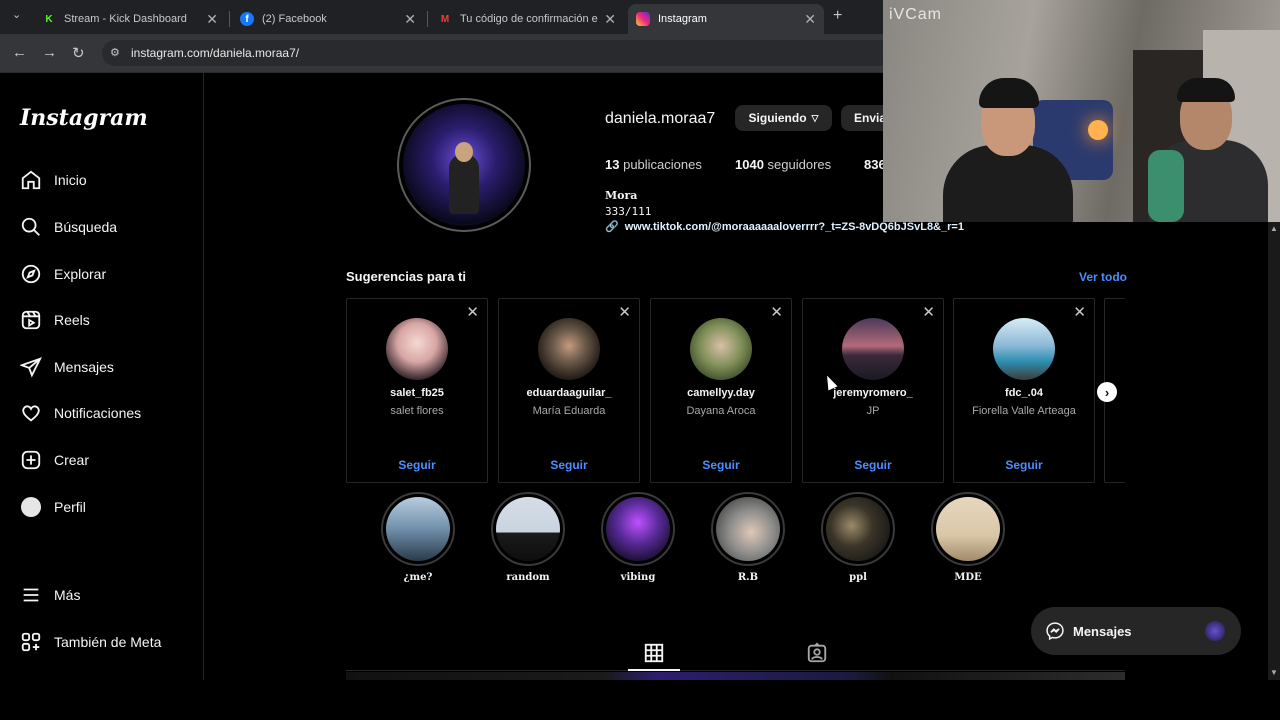 Image resolution: width=1280 pixels, height=720 pixels. I want to click on story-highlight: ¿me?, so click(418, 537).